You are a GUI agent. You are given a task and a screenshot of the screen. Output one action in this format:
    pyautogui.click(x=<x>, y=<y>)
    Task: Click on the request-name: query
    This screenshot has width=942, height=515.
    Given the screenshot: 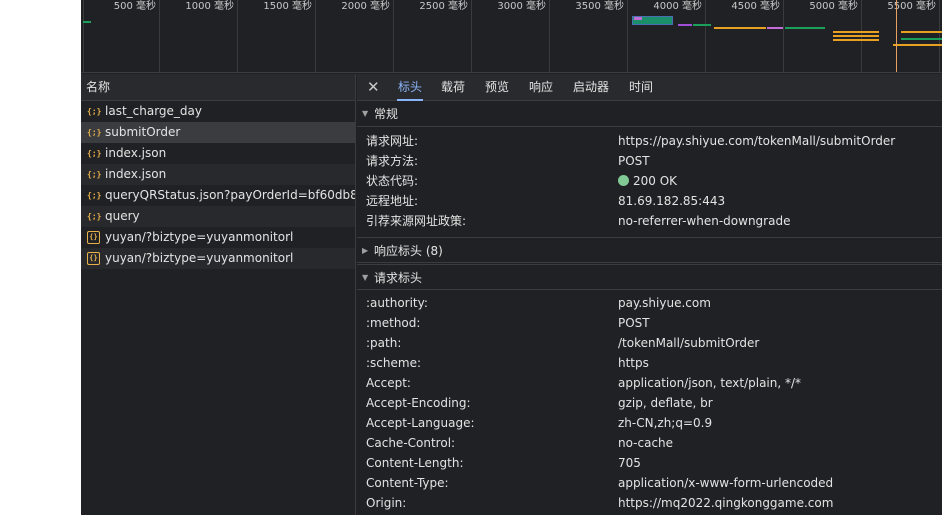 What is the action you would take?
    pyautogui.click(x=122, y=216)
    